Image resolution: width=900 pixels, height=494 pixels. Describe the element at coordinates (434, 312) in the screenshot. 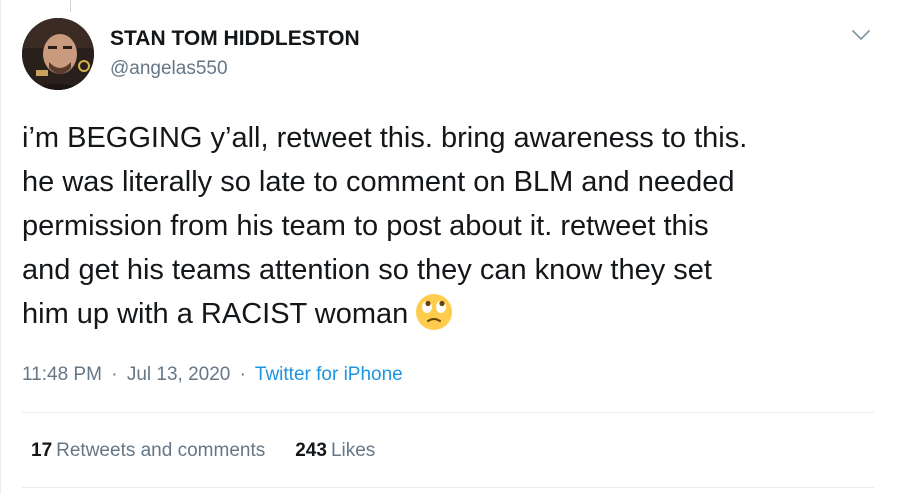

I see `face-with-rolling-eyes-icon` at that location.